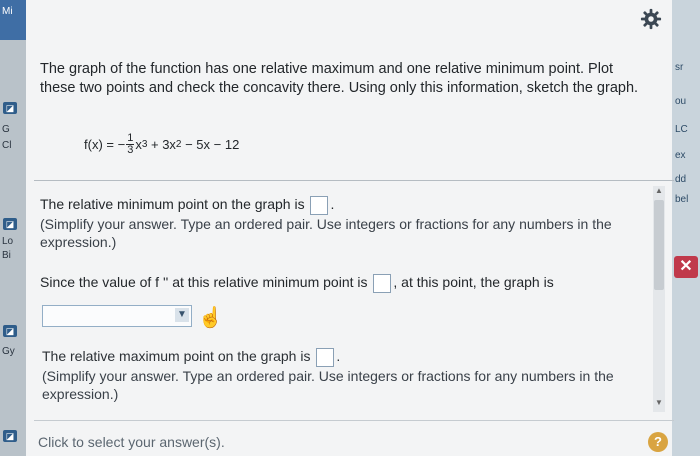  Describe the element at coordinates (382, 283) in the screenshot. I see `second-derivative-input` at that location.